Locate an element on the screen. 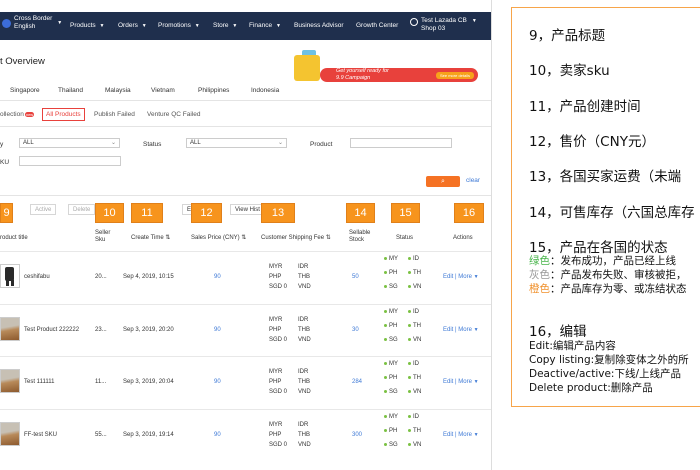 The image size is (700, 470). search-button: ⌕ is located at coordinates (443, 181).